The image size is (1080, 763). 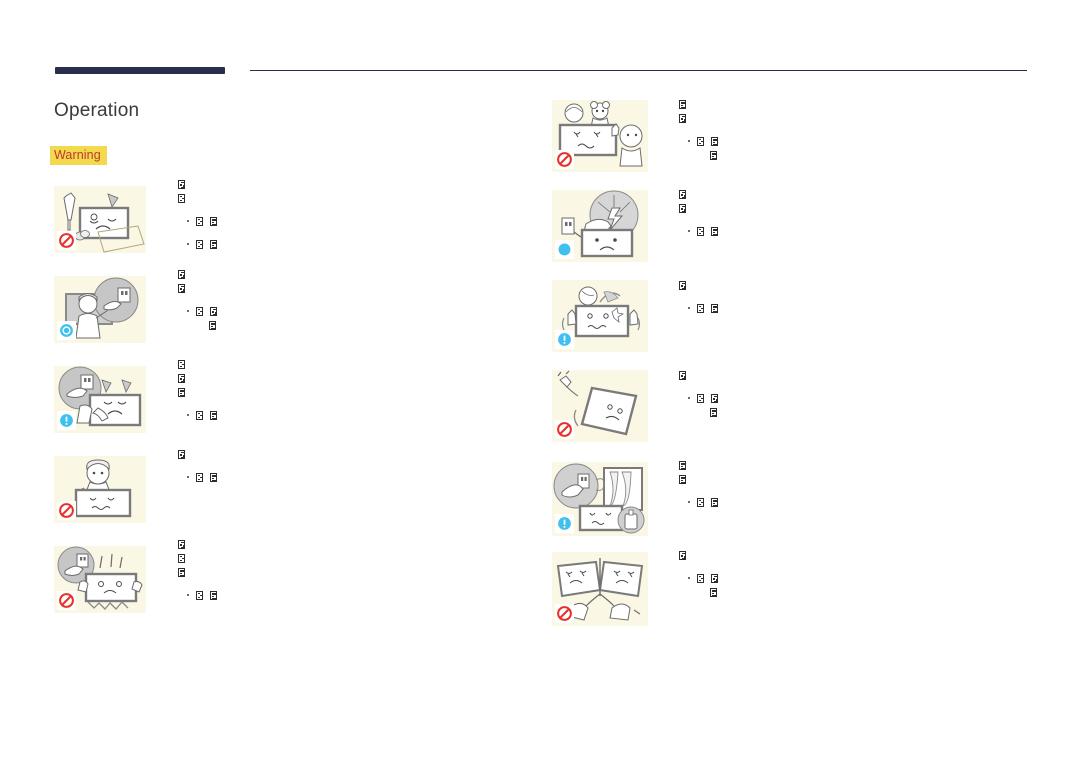 What do you see at coordinates (600, 316) in the screenshot?
I see `figure-do-not-drop-objects-on-display` at bounding box center [600, 316].